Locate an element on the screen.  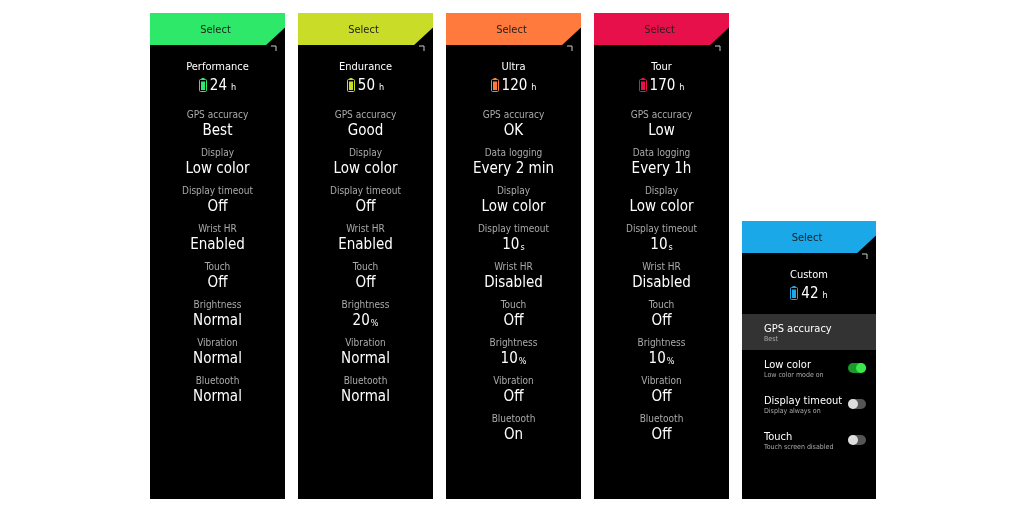
setting-label: Low color is located at coordinates (788, 364).